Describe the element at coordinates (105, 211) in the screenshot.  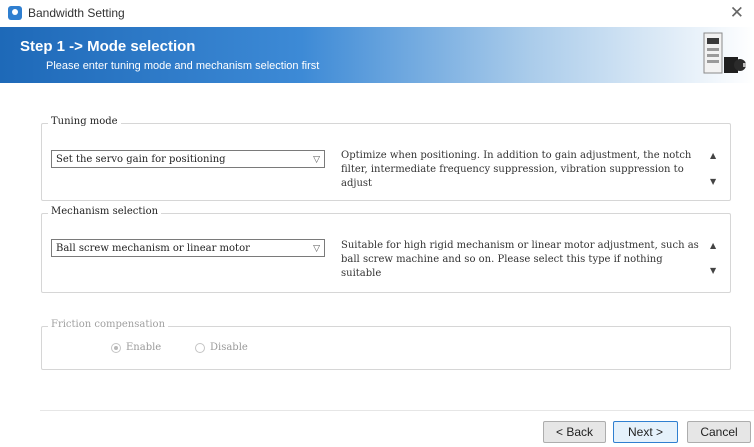
I see `mechanism-legend: Mechanism selection` at that location.